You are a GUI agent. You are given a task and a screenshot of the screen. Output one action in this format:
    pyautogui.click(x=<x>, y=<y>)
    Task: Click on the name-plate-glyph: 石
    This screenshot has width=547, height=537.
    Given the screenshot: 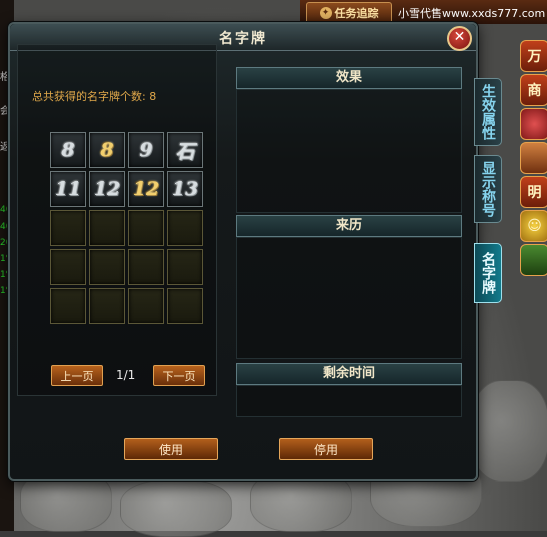 What is the action you would take?
    pyautogui.click(x=185, y=151)
    